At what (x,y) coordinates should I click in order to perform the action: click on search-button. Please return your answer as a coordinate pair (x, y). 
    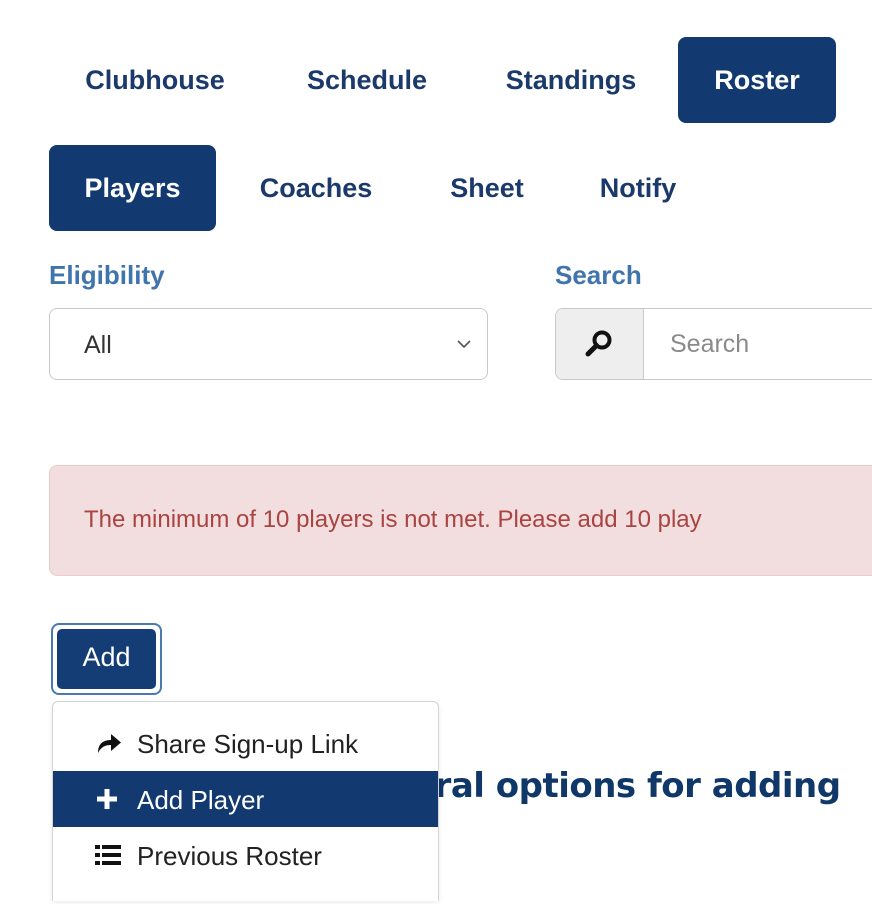
    Looking at the image, I should click on (600, 344).